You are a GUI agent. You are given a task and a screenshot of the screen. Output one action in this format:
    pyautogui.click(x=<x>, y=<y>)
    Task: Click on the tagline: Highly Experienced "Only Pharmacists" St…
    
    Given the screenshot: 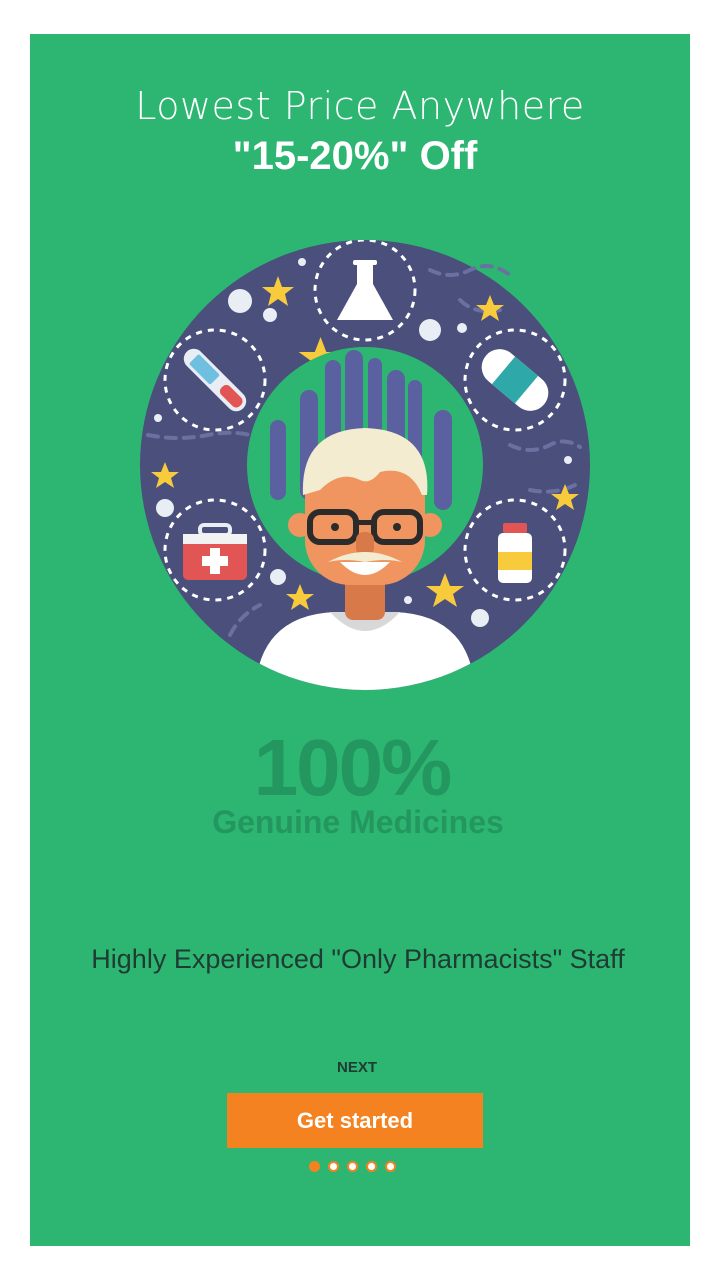 What is the action you would take?
    pyautogui.click(x=358, y=959)
    